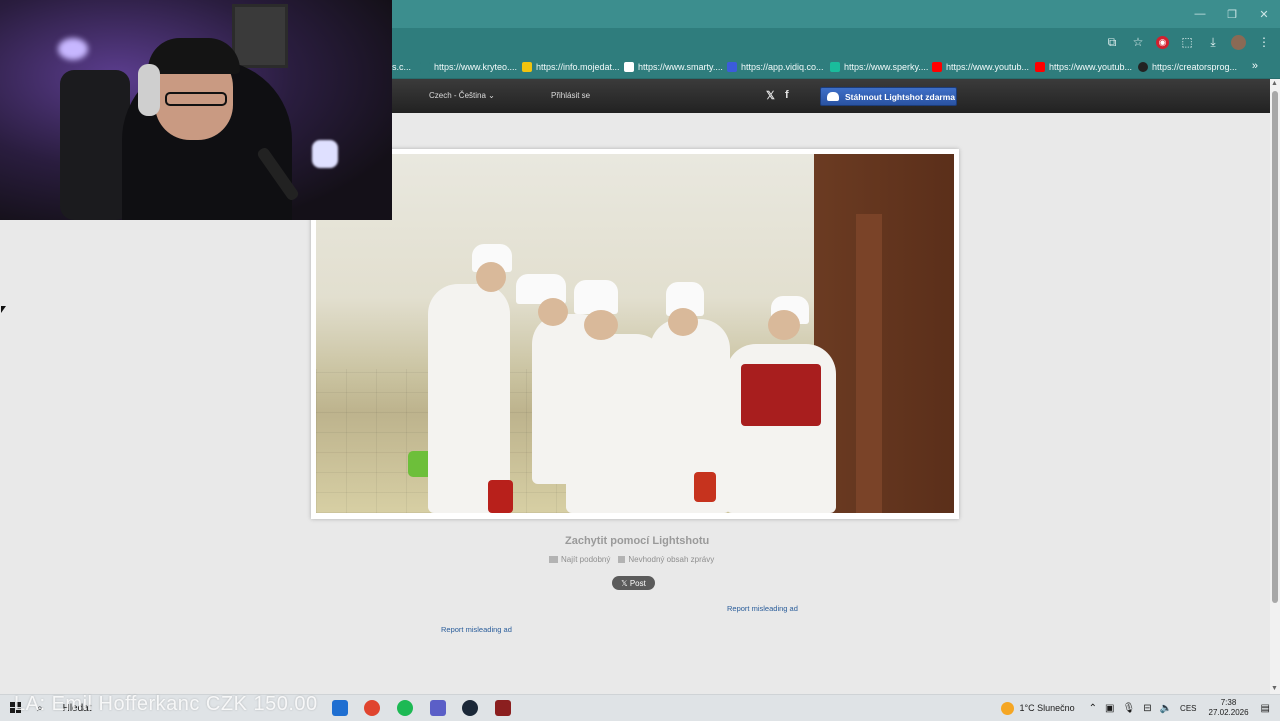 The image size is (1280, 721). I want to click on app-icon, so click(503, 708).